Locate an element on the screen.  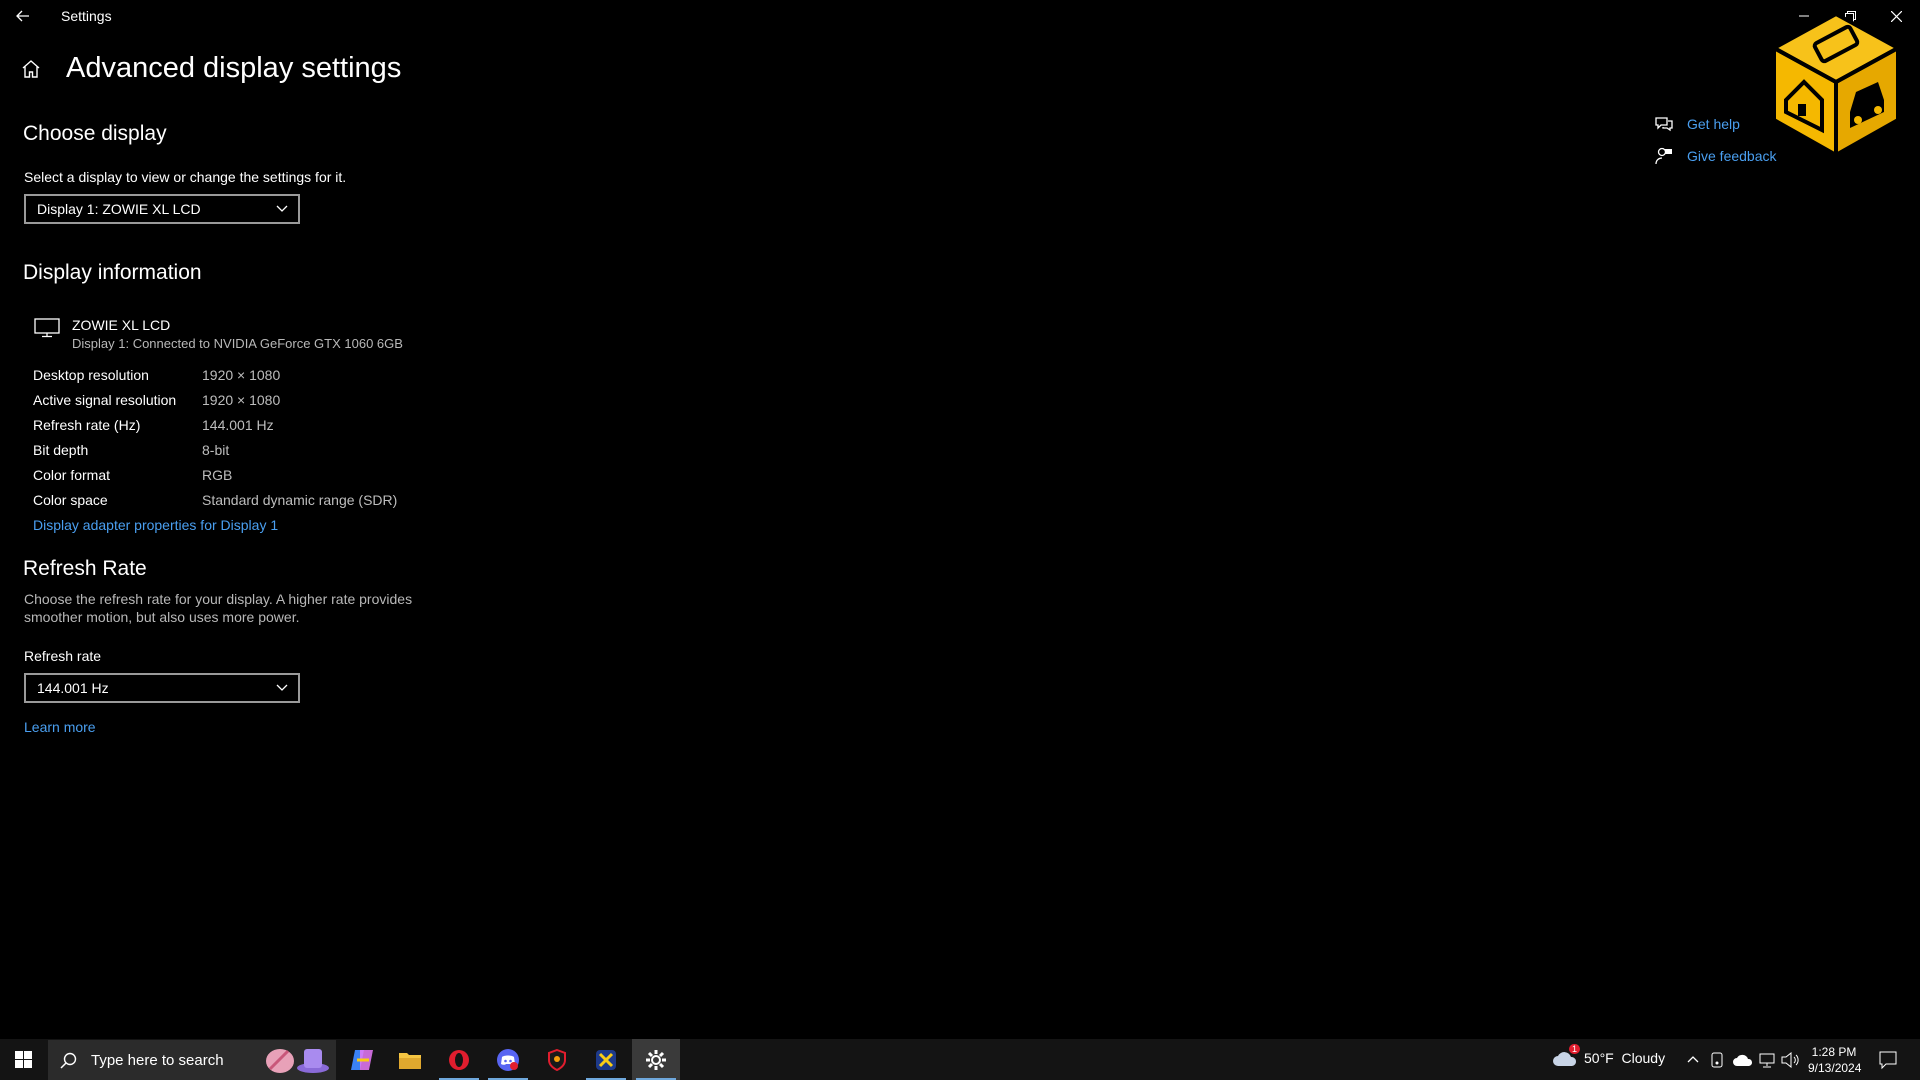
display-select-value: Display 1: ZOWIE XL LCD is located at coordinates (119, 209).